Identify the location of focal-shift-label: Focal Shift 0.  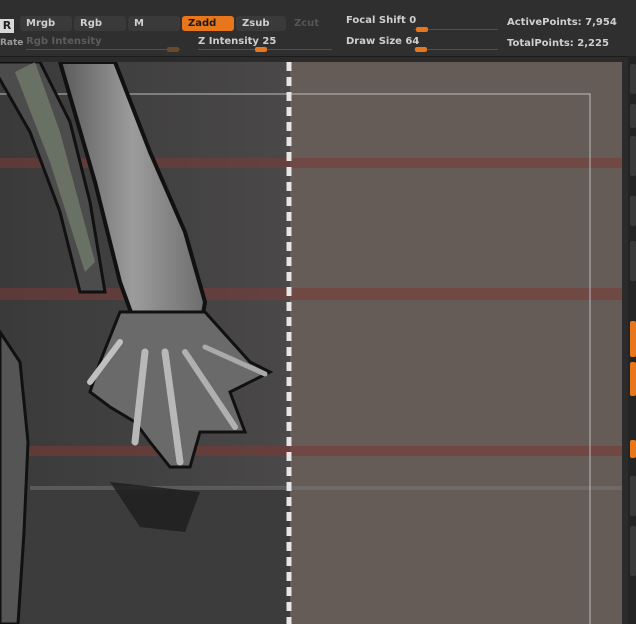
(381, 20).